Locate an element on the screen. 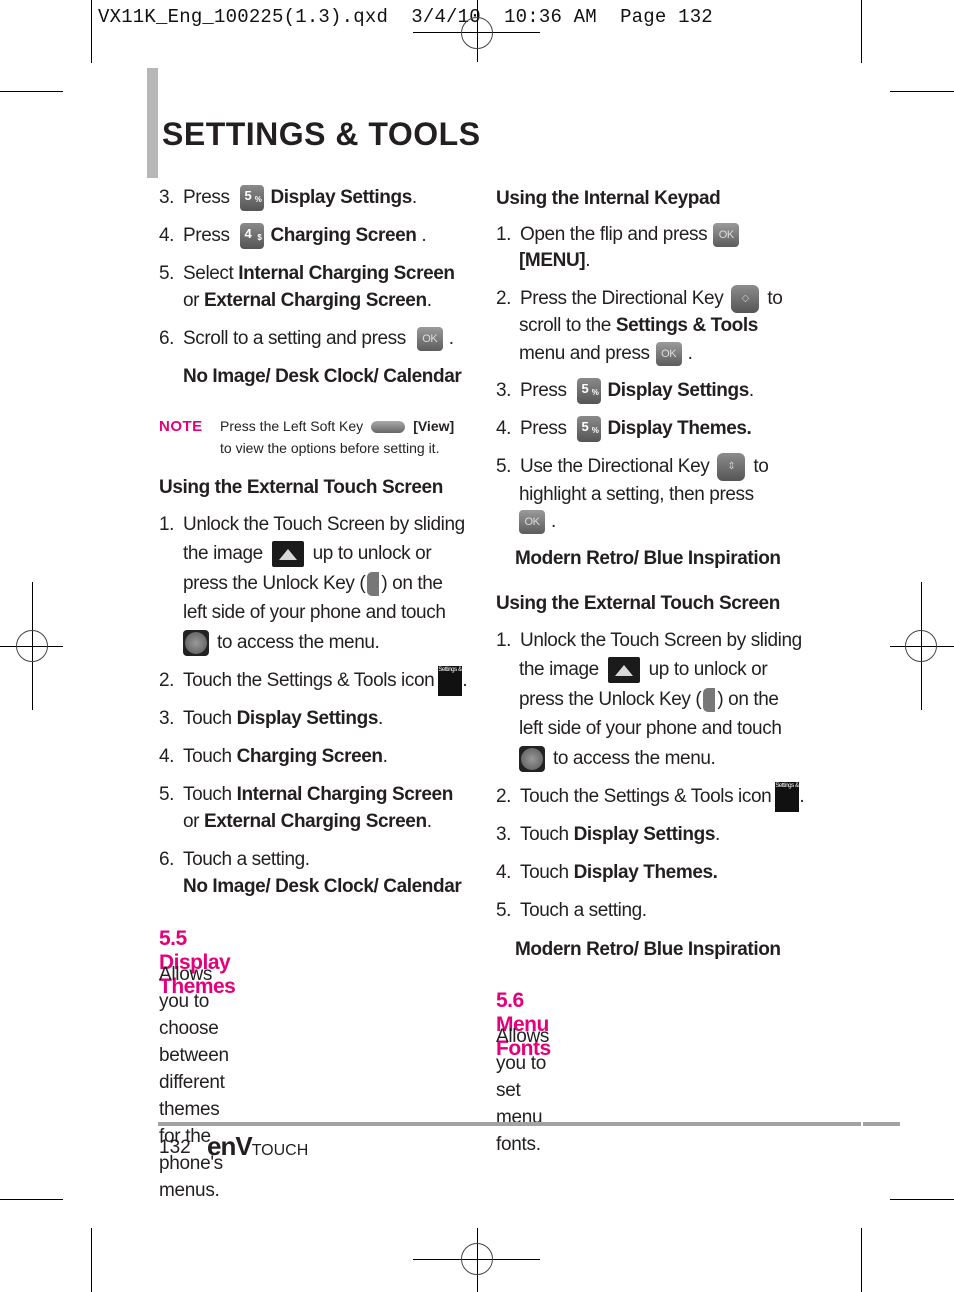 Image resolution: width=954 pixels, height=1292 pixels. left-soft-key-icon is located at coordinates (388, 427).